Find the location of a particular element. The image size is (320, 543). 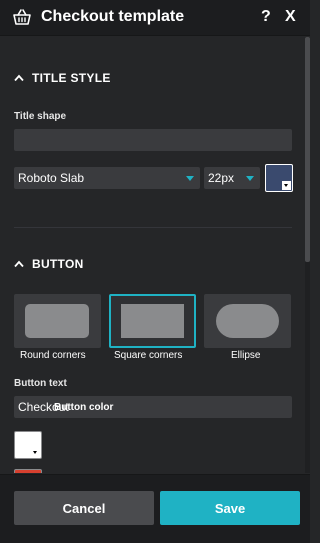

title-shape-label: Title shape is located at coordinates (40, 116).